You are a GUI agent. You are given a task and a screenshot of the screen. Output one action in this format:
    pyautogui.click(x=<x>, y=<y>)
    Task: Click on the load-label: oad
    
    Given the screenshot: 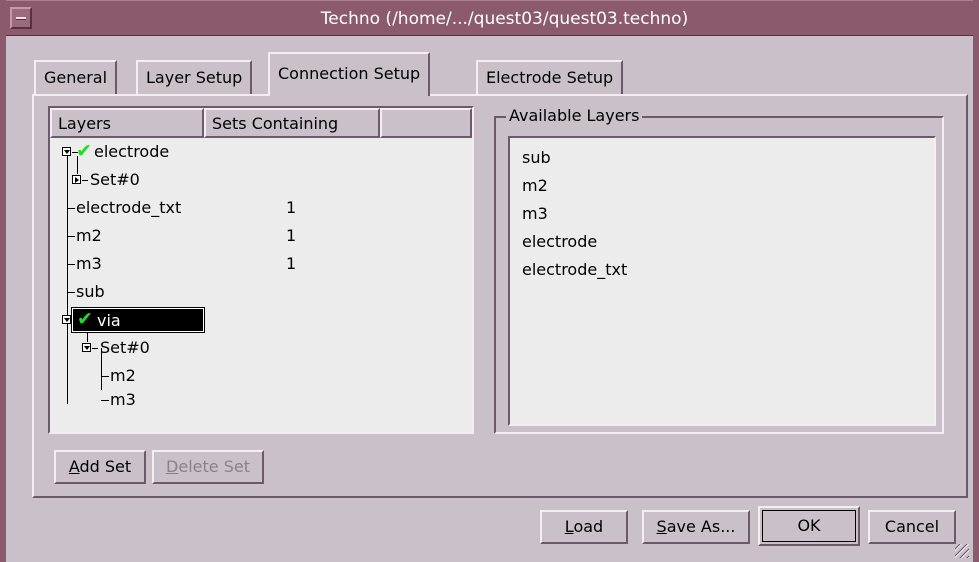 What is the action you would take?
    pyautogui.click(x=588, y=526)
    